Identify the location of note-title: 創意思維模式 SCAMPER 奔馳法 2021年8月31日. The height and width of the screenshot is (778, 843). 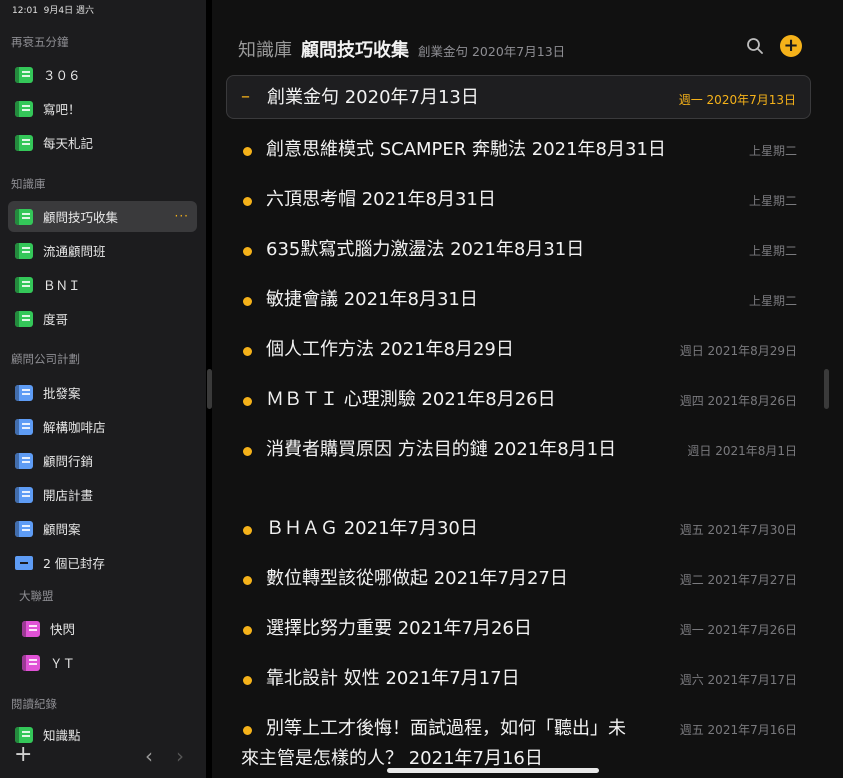
(466, 149).